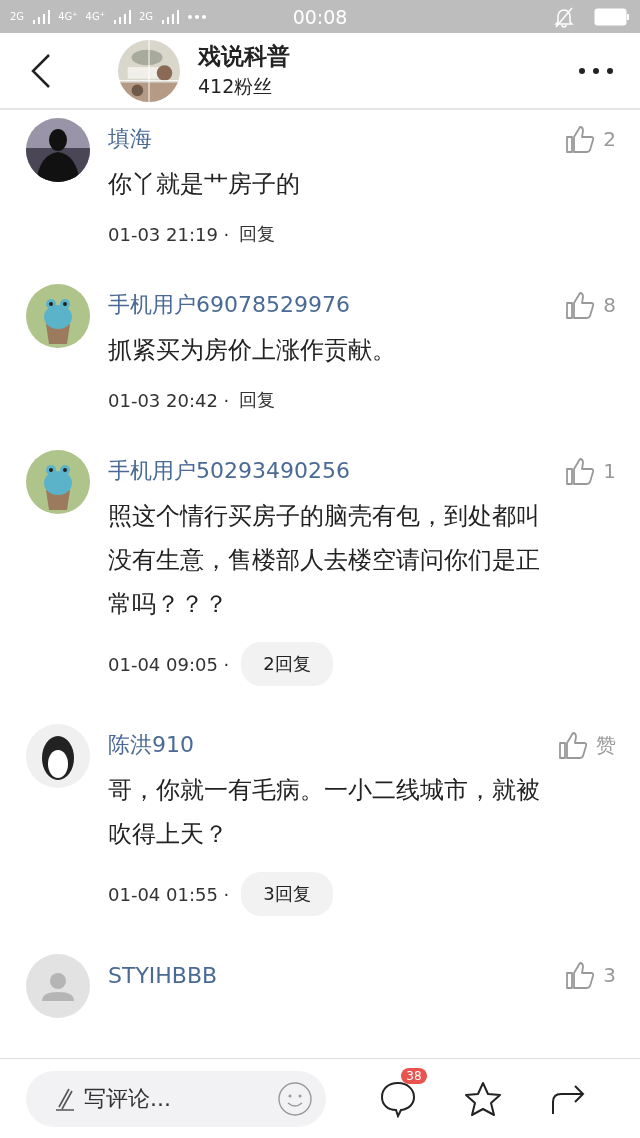 Image resolution: width=640 pixels, height=1138 pixels. I want to click on comment-time: 01-04 09:05 ·, so click(169, 664).